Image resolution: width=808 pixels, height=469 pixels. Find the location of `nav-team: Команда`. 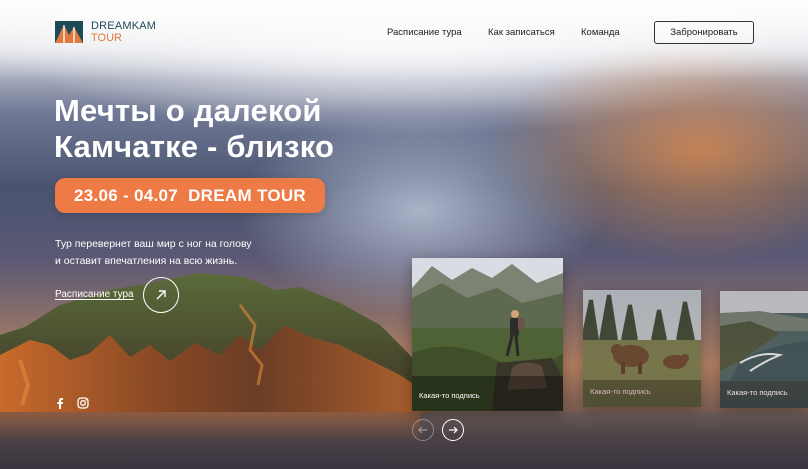

nav-team: Команда is located at coordinates (600, 32).